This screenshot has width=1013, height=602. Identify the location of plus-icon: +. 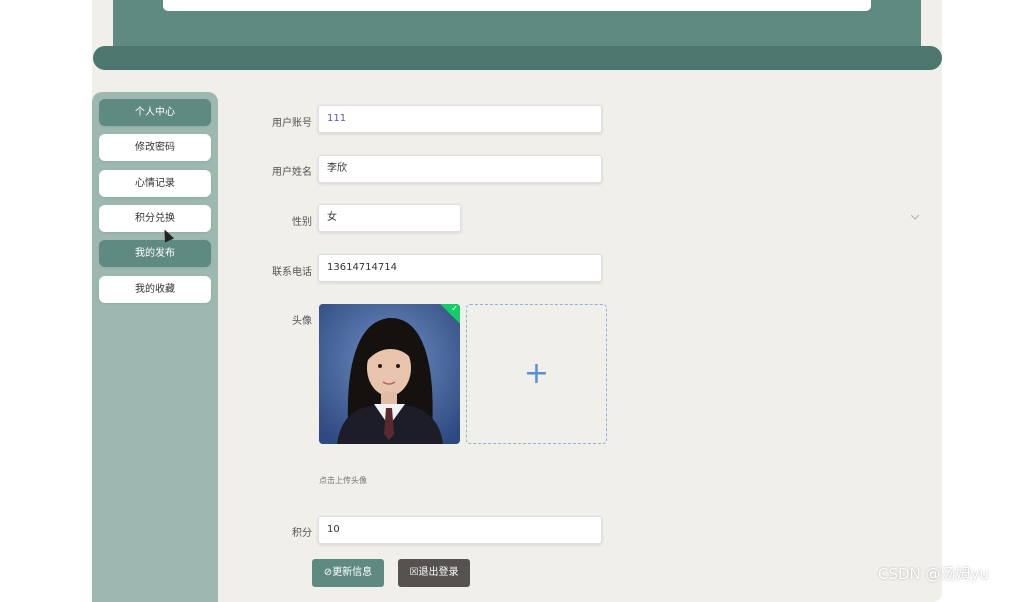
(536, 373).